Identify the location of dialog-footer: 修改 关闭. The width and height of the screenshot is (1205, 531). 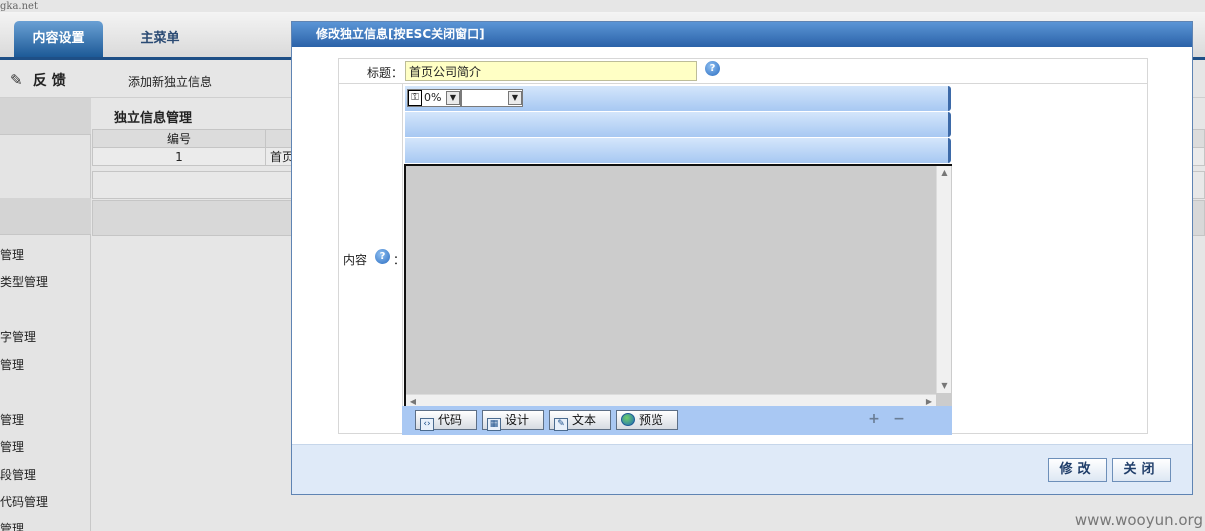
(742, 469).